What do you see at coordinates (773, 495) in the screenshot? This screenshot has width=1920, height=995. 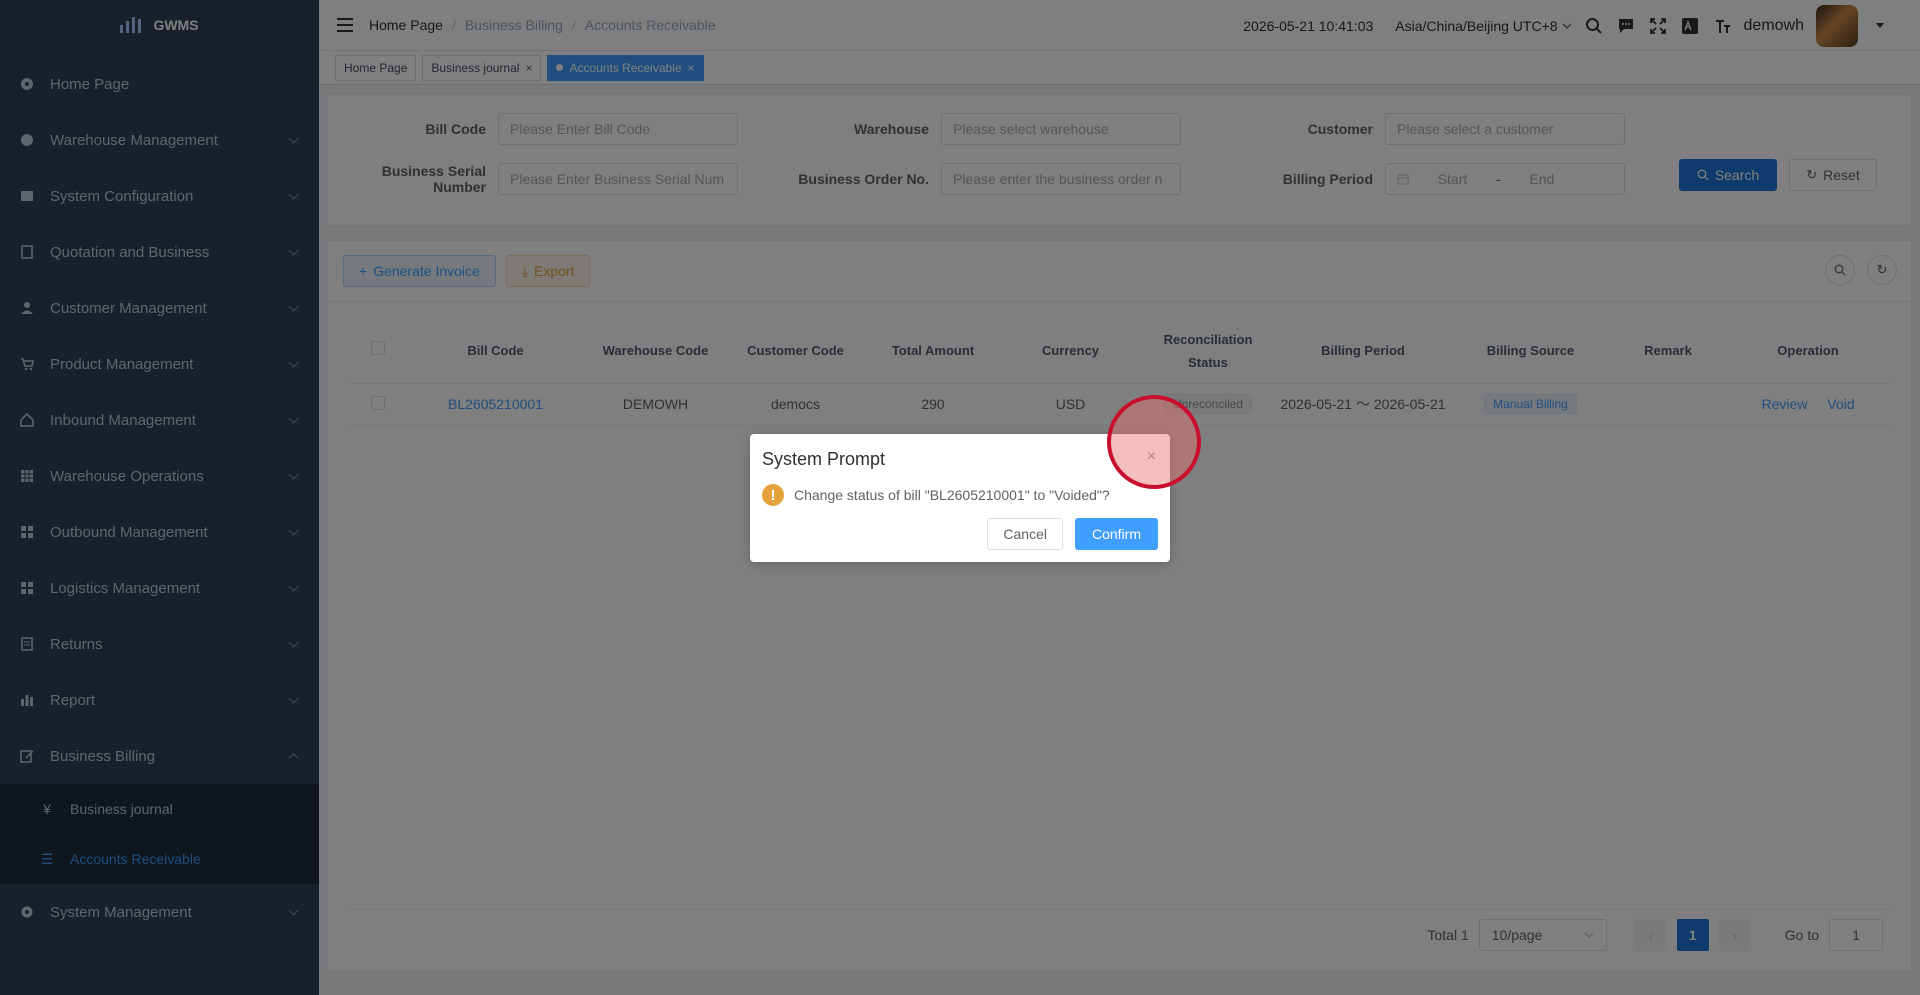 I see `warning-icon: !` at bounding box center [773, 495].